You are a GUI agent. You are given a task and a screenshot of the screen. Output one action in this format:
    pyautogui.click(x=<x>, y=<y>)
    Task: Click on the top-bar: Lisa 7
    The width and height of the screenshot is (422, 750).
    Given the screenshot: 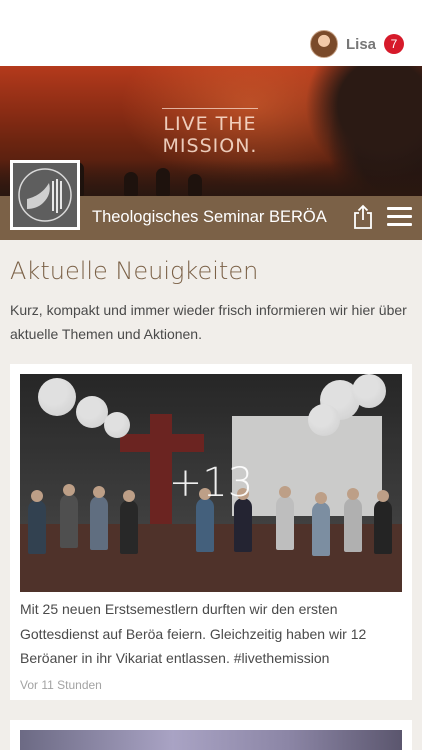 What is the action you would take?
    pyautogui.click(x=211, y=33)
    